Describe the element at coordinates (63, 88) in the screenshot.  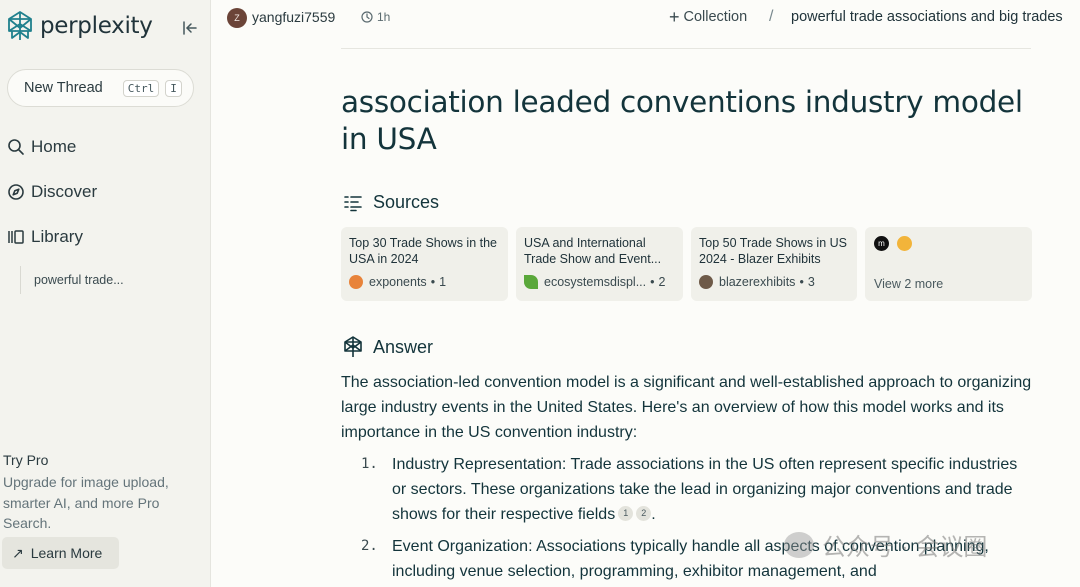
I see `new-thread-label: New Thread` at that location.